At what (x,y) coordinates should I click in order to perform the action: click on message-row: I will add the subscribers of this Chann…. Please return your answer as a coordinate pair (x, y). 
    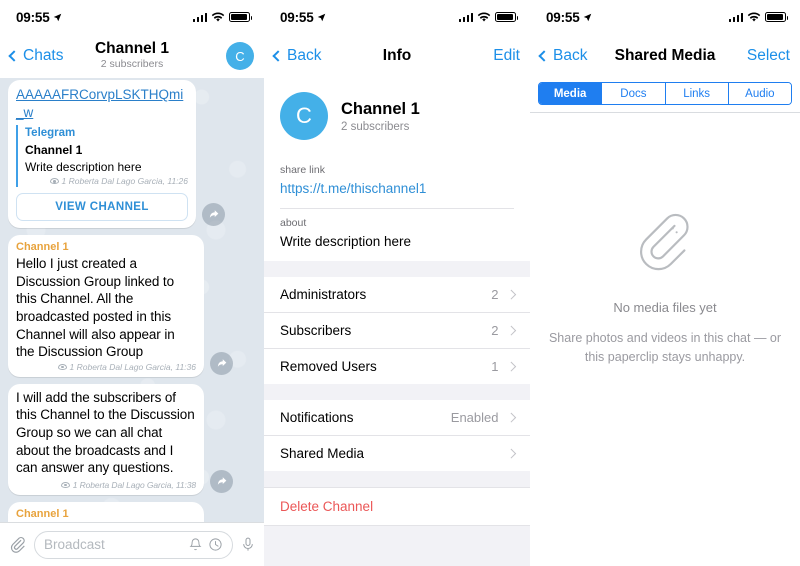
    Looking at the image, I should click on (132, 439).